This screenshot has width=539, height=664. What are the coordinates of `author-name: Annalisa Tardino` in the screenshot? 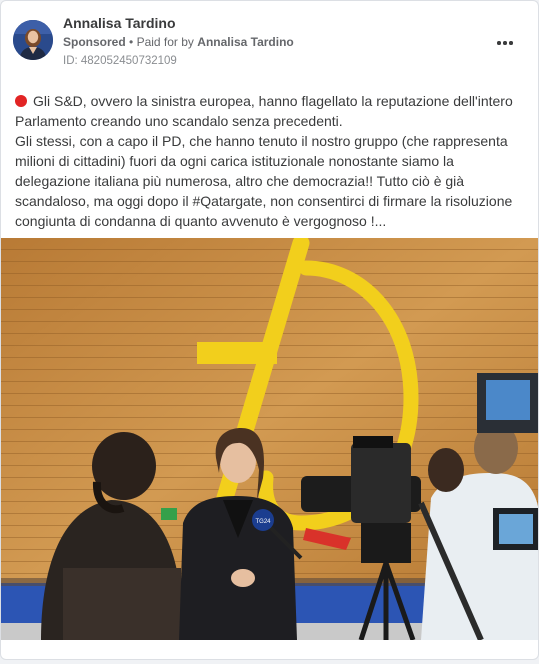 It's located at (119, 23).